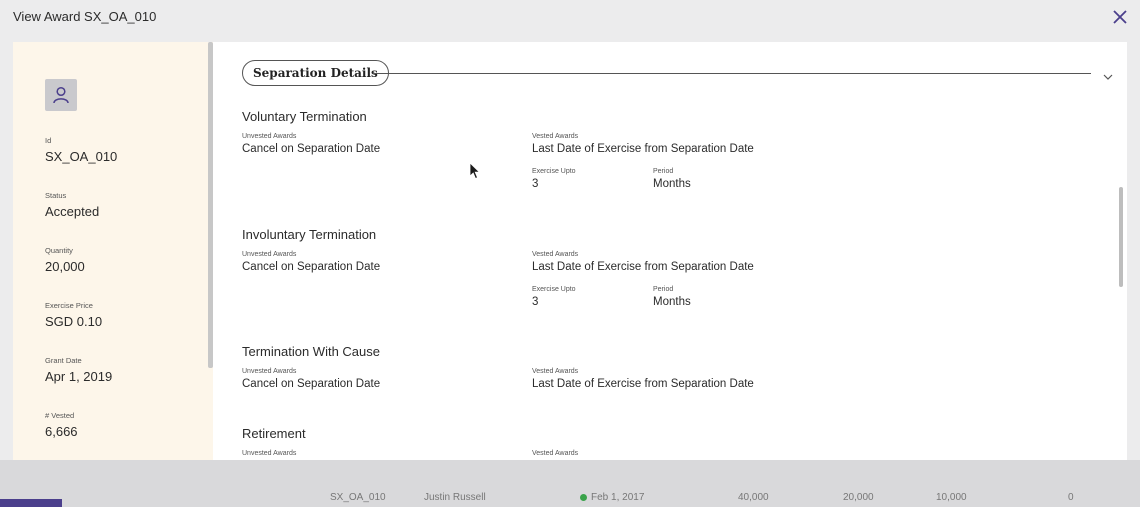 Image resolution: width=1140 pixels, height=507 pixels. What do you see at coordinates (56, 195) in the screenshot?
I see `field-label: Status` at bounding box center [56, 195].